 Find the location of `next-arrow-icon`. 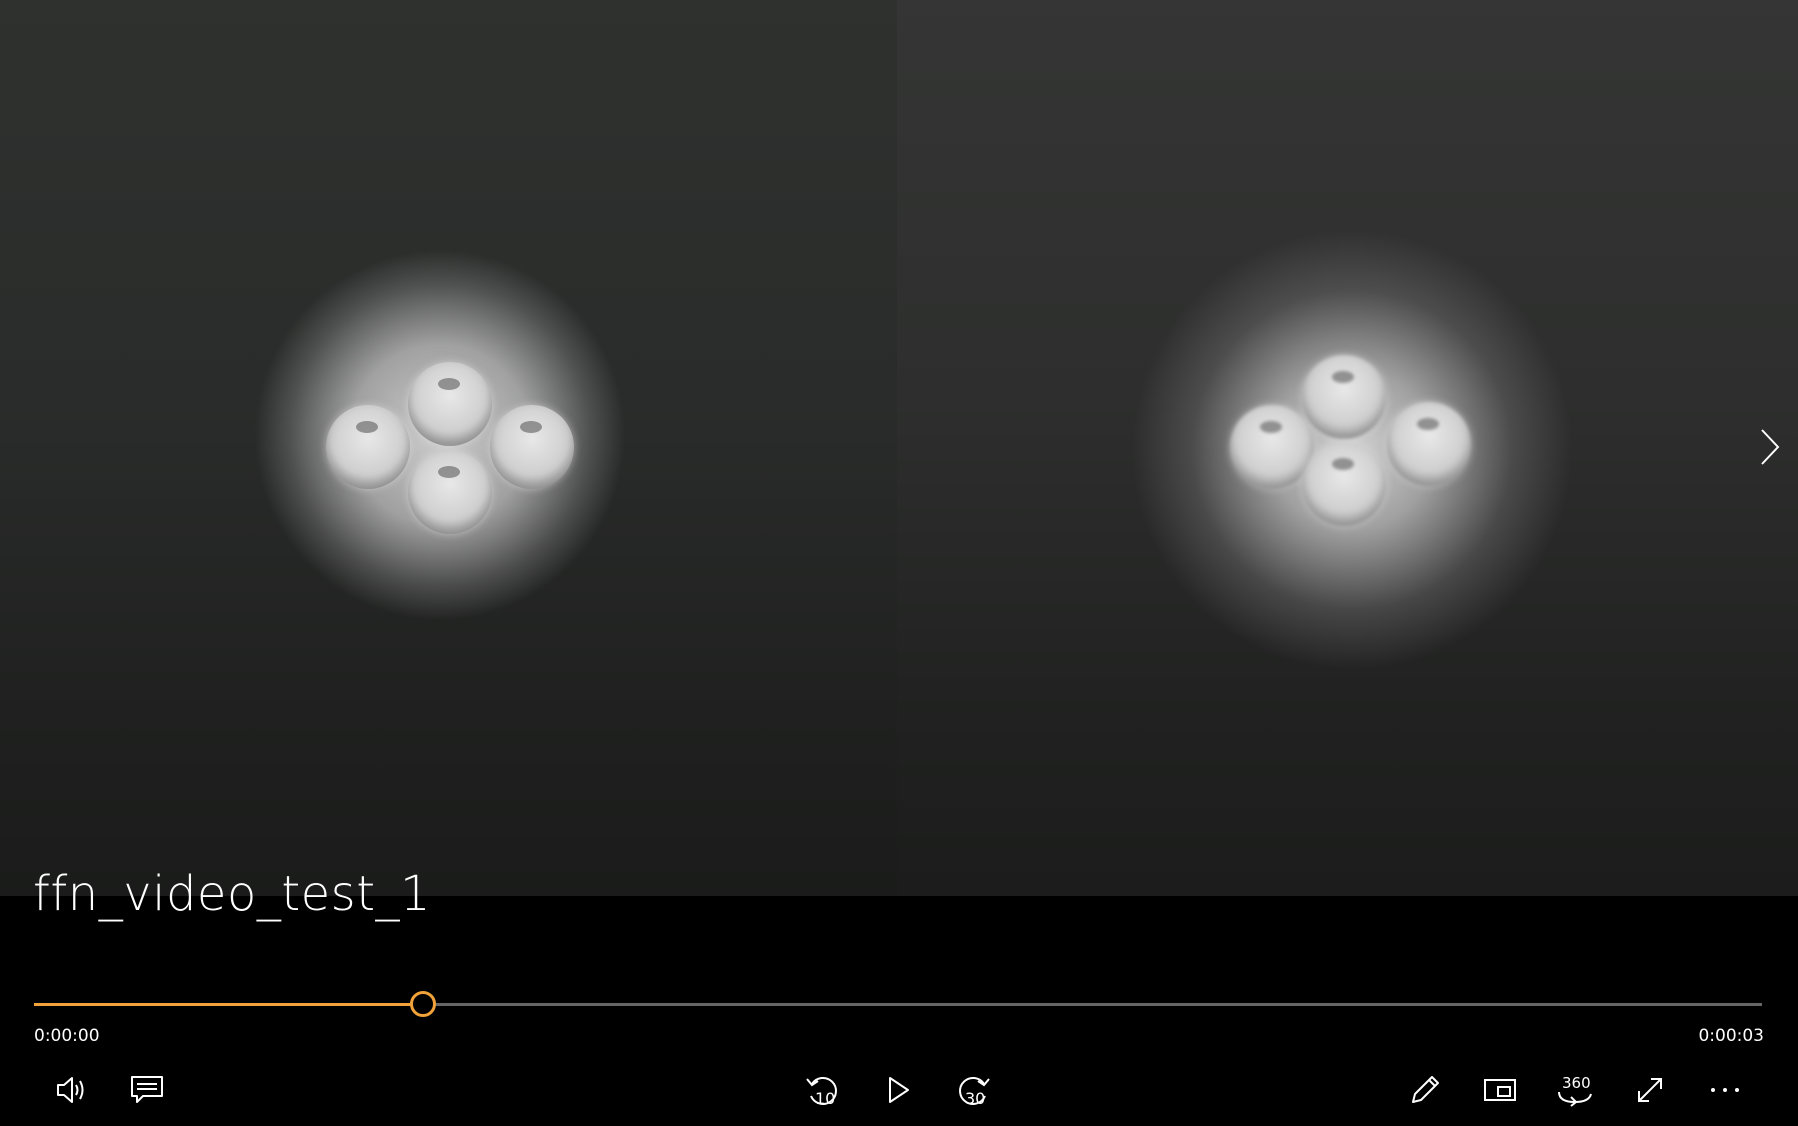

next-arrow-icon is located at coordinates (1770, 447).